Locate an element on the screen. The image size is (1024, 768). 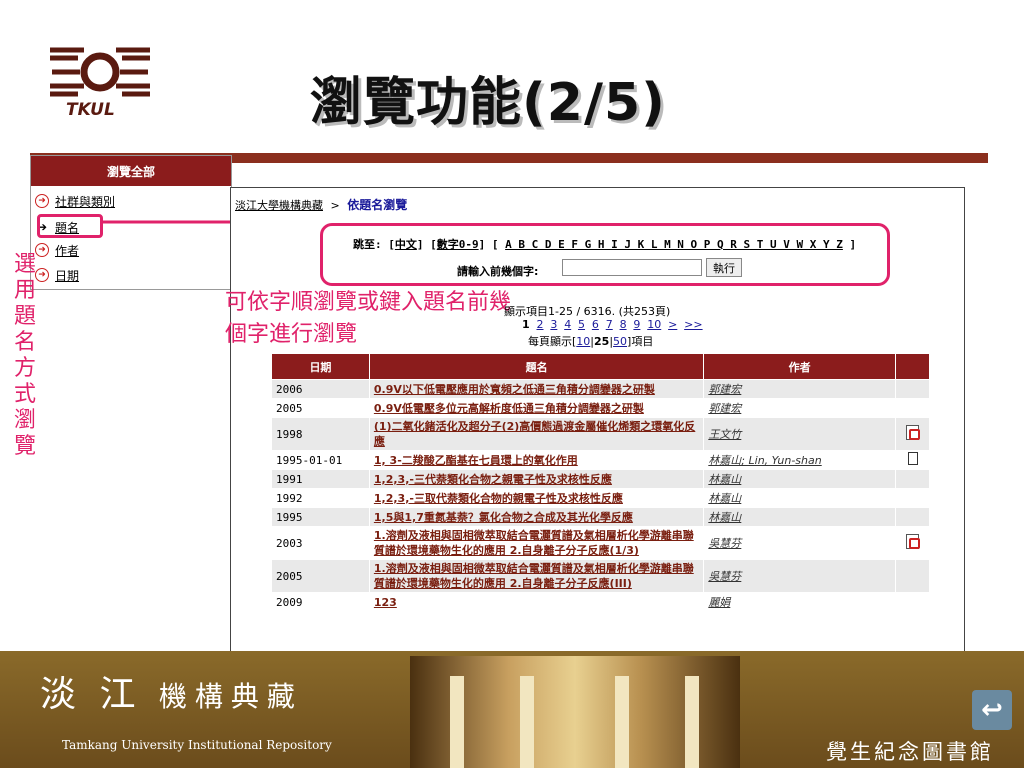
back-button: ↩ is located at coordinates (992, 710).